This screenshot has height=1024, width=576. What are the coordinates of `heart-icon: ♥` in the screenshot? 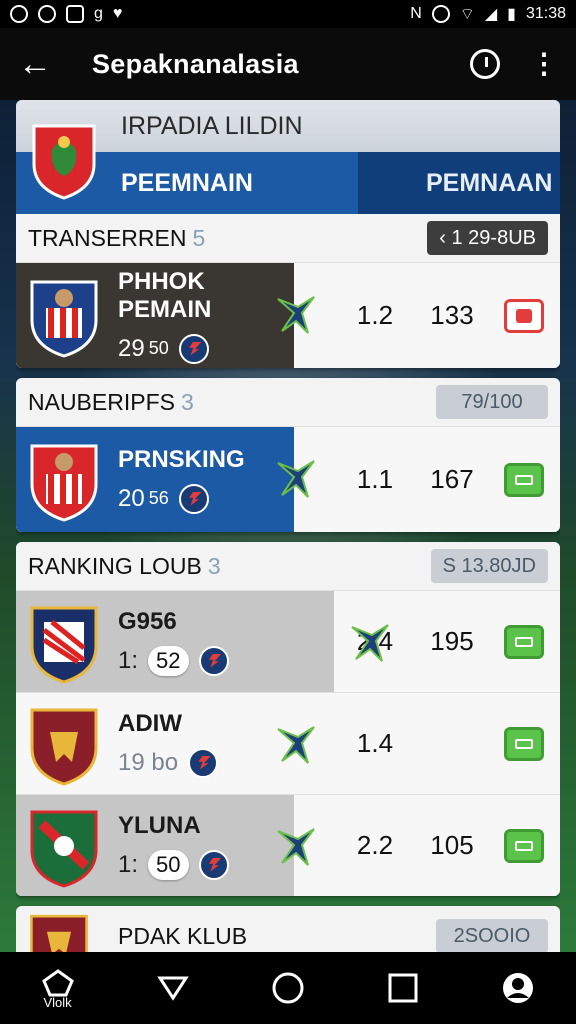 It's located at (117, 13).